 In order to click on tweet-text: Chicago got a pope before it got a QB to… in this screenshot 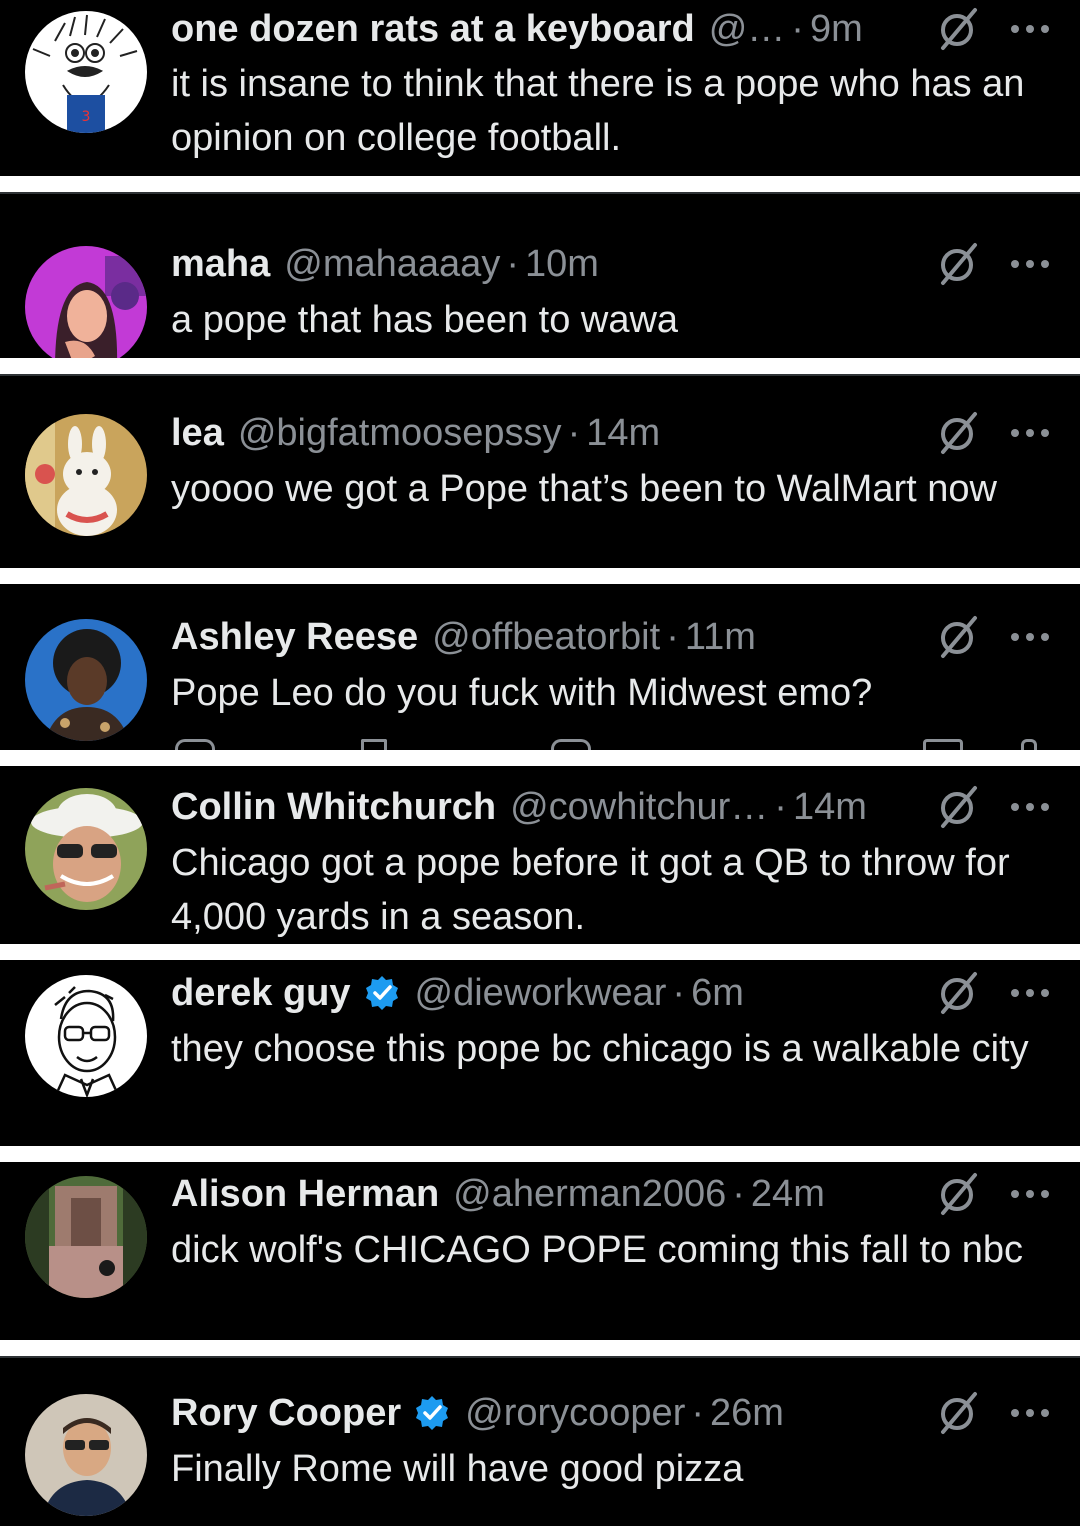, I will do `click(590, 890)`.